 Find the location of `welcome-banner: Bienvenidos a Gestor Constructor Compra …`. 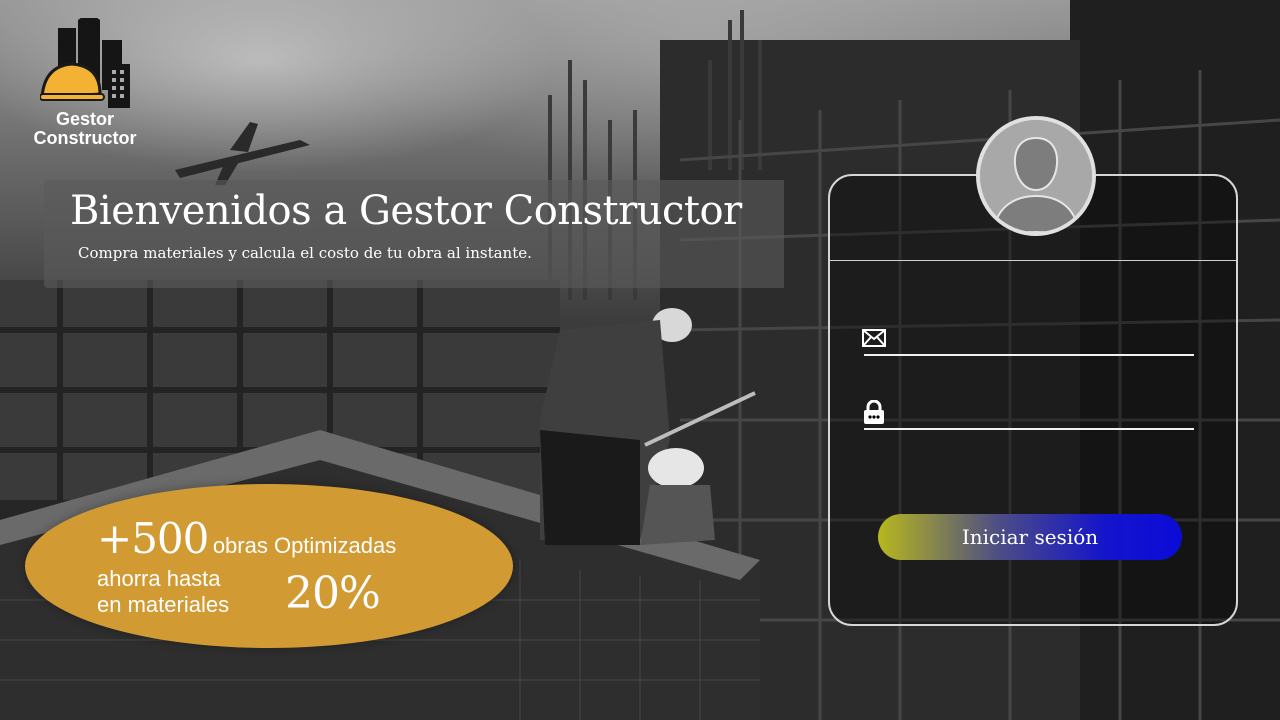

welcome-banner: Bienvenidos a Gestor Constructor Compra … is located at coordinates (414, 234).